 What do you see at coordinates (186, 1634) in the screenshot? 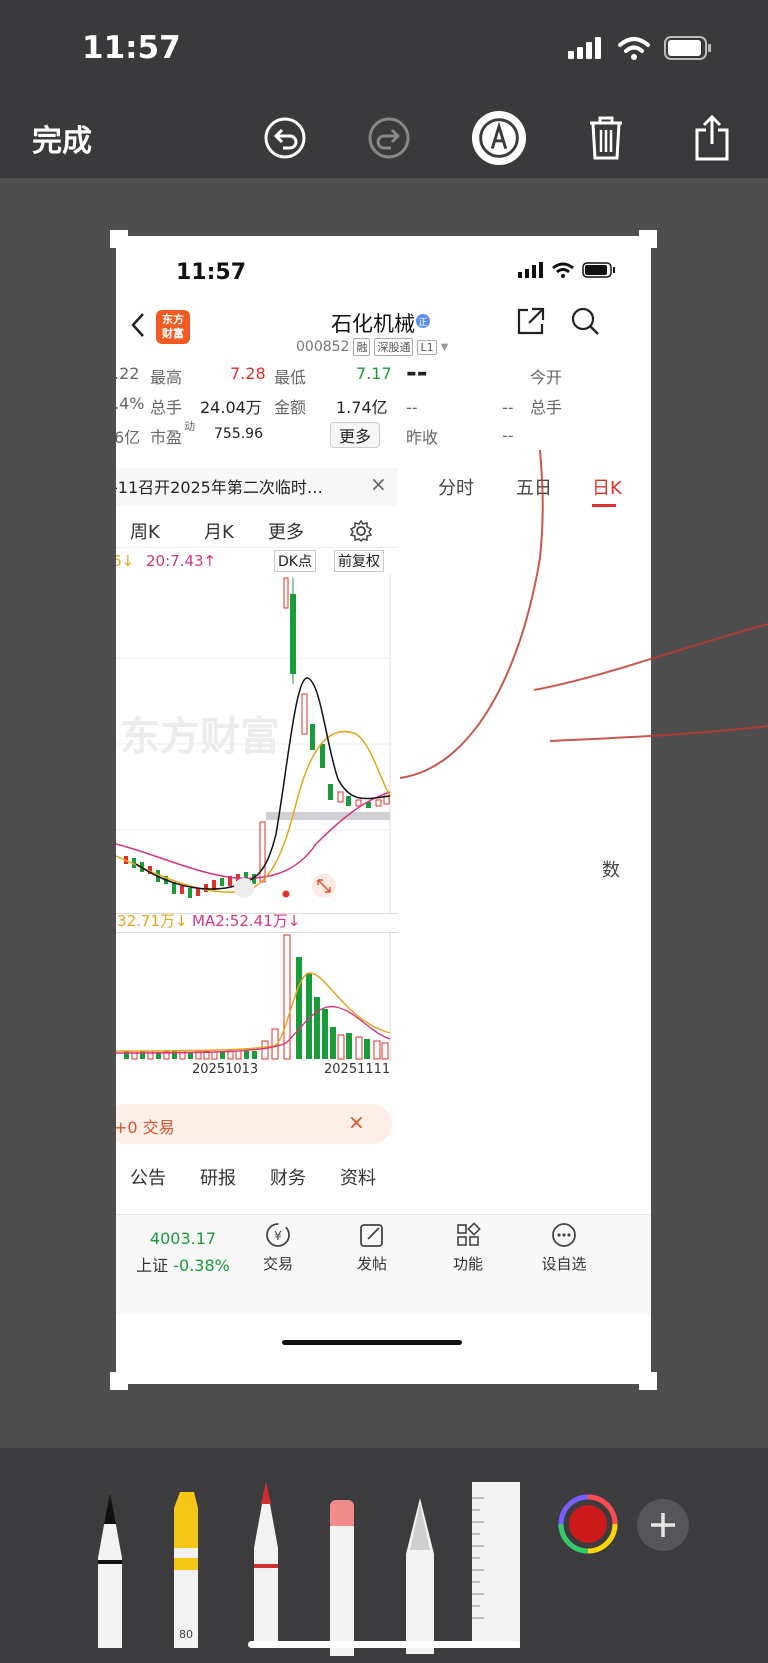
I see `highlighter-number: 80` at bounding box center [186, 1634].